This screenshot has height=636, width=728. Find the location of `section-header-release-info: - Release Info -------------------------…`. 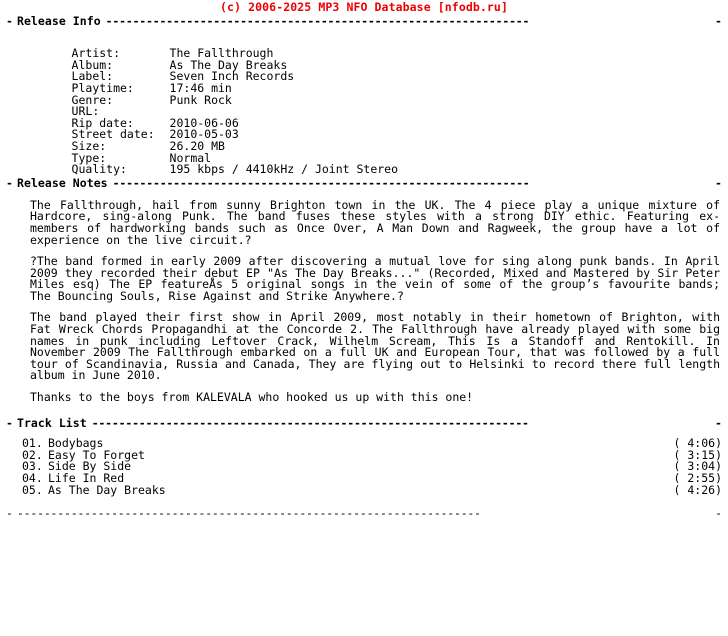

section-header-release-info: - Release Info -------------------------… is located at coordinates (364, 21).